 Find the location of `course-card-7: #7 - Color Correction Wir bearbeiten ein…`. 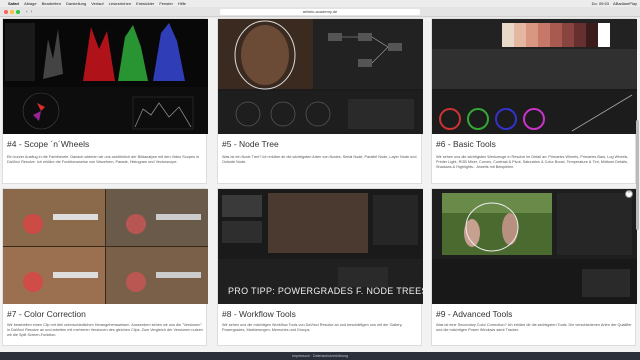

course-card-7: #7 - Color Correction Wir bearbeiten ein… is located at coordinates (105, 267).